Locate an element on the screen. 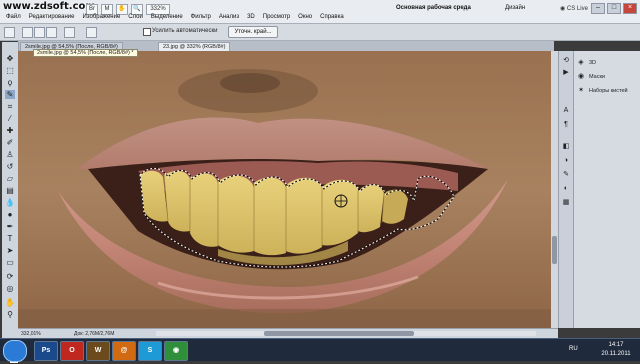  styles-icon: ▦ is located at coordinates (566, 203).